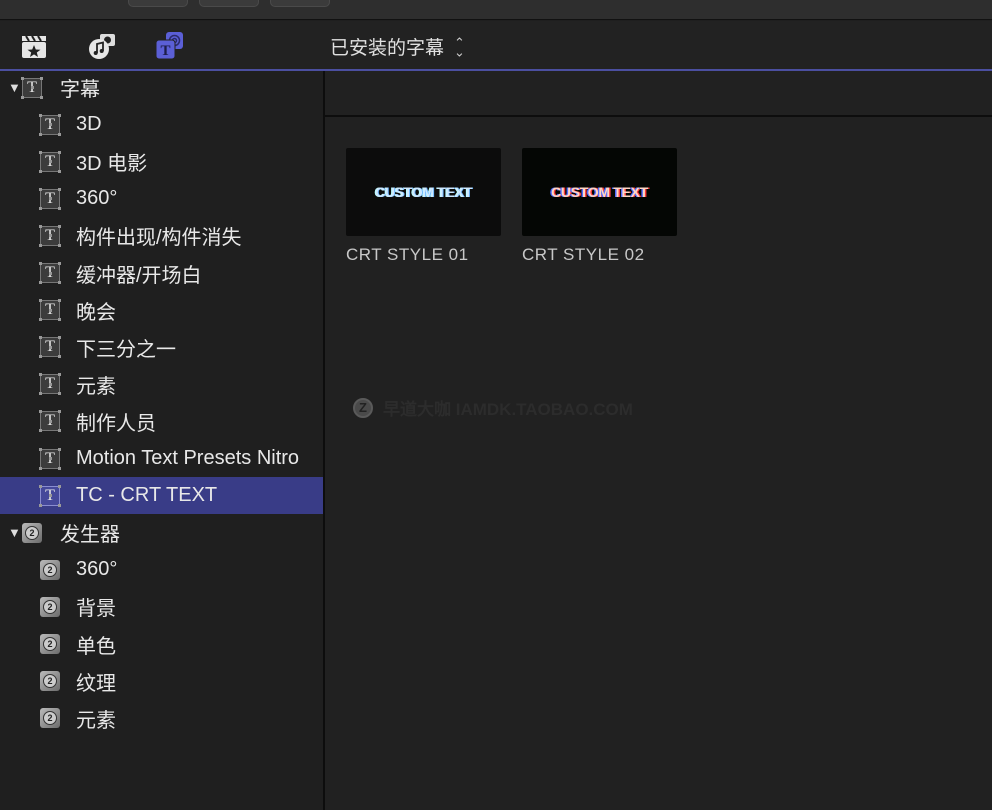  Describe the element at coordinates (96, 683) in the screenshot. I see `sidebar-item-label: 纹理` at that location.